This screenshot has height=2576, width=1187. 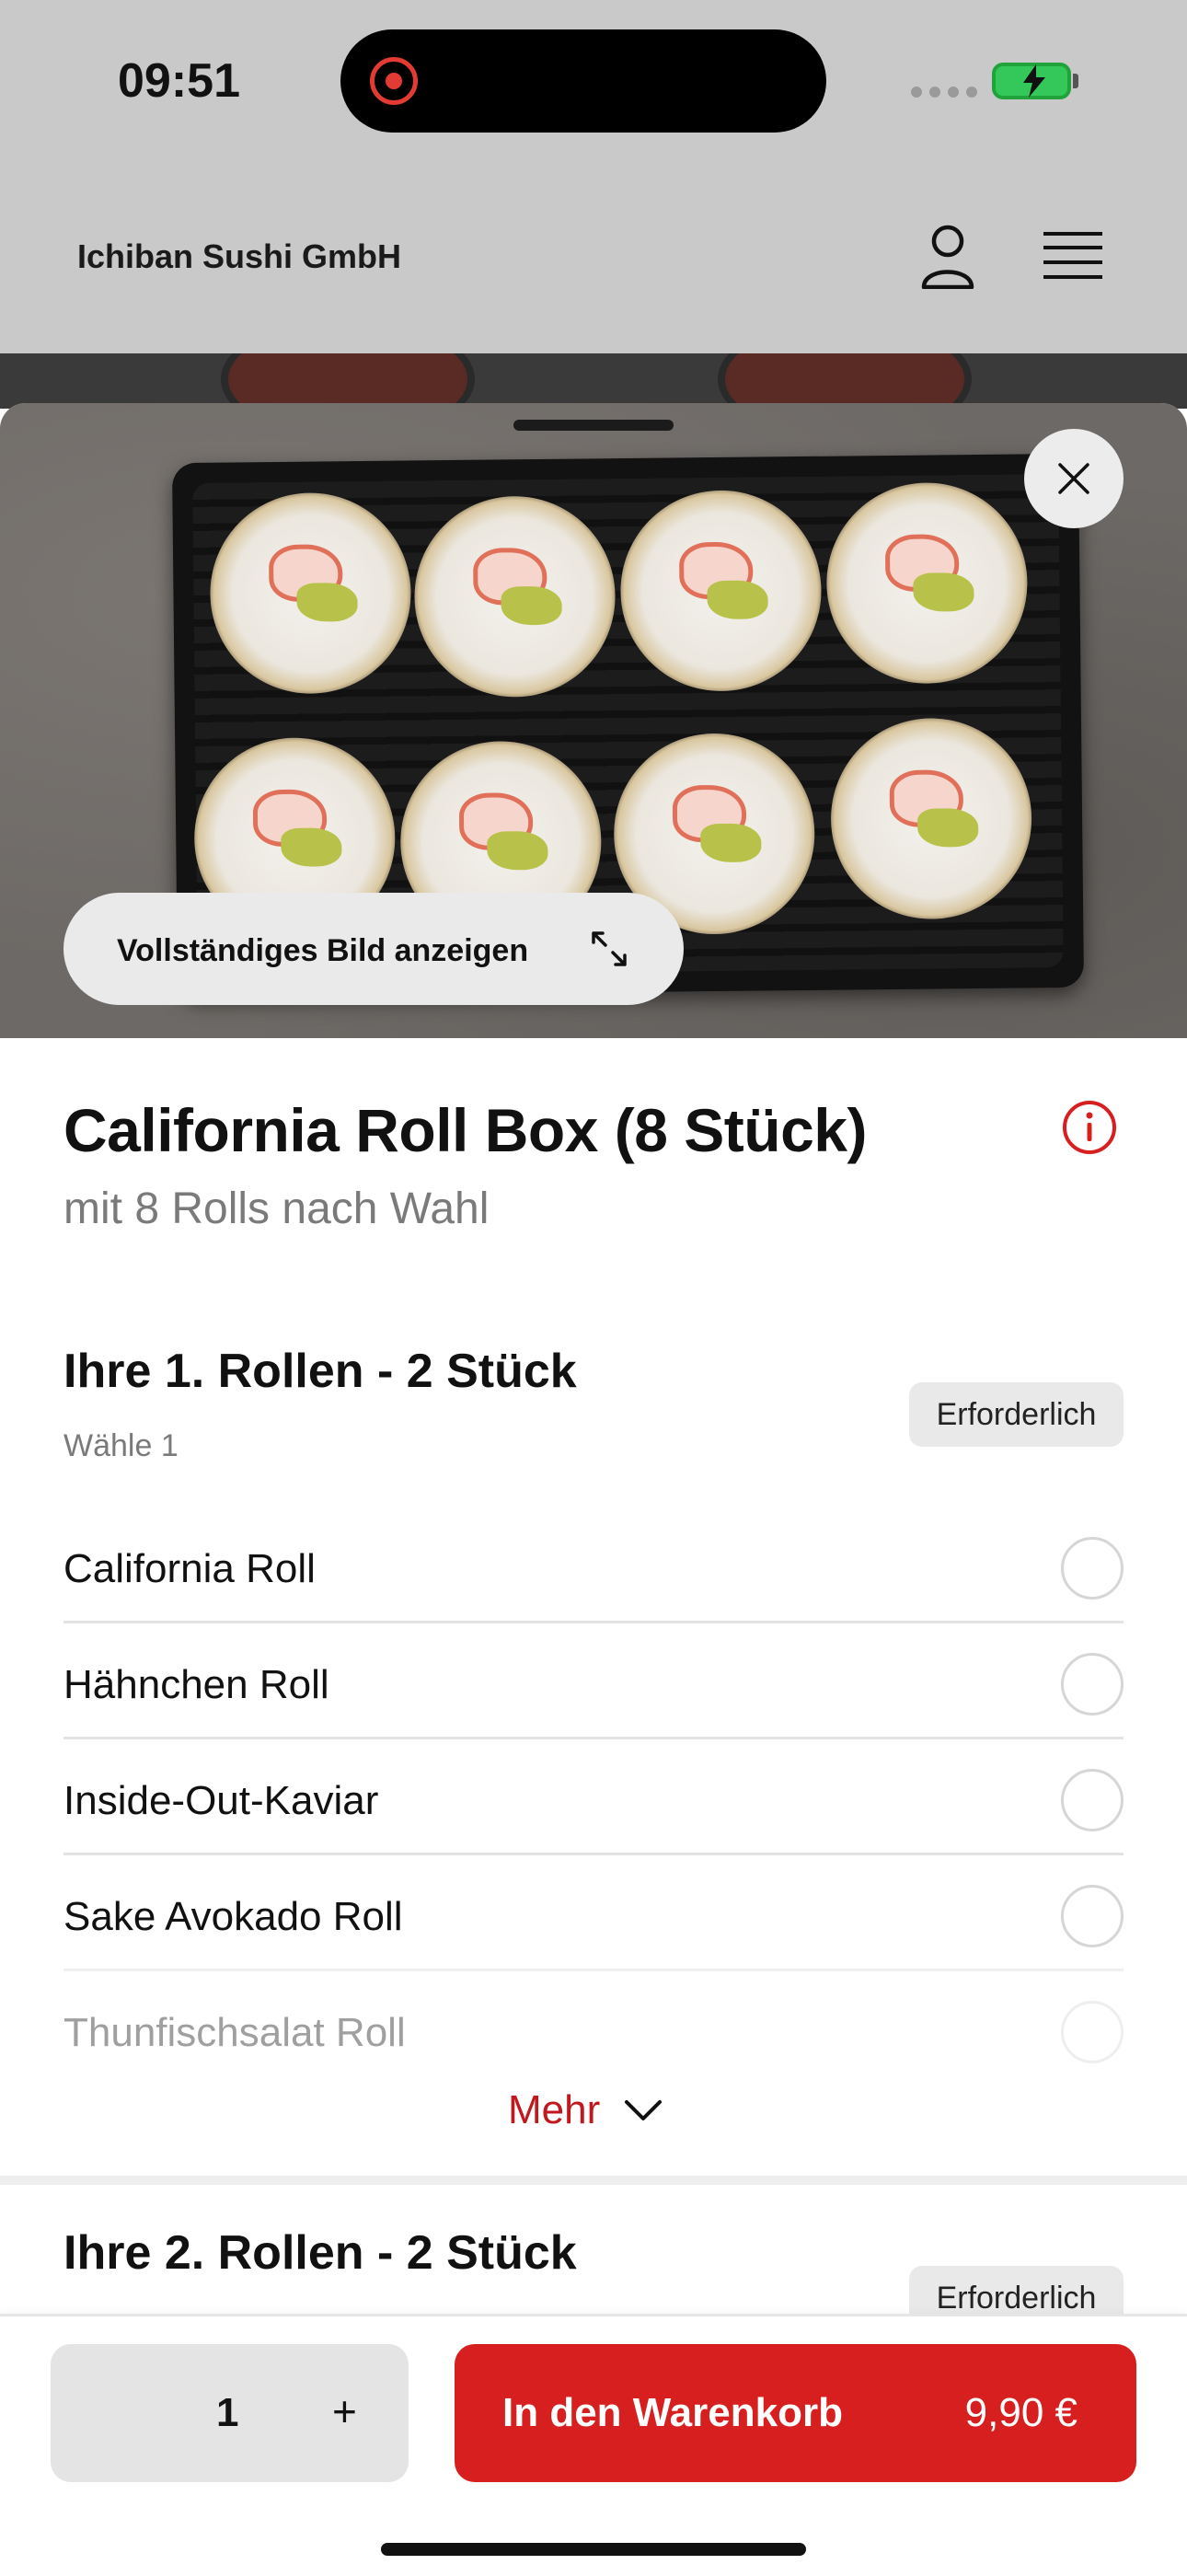 I want to click on add-to-cart-label: In den Warenkorb, so click(x=672, y=2412).